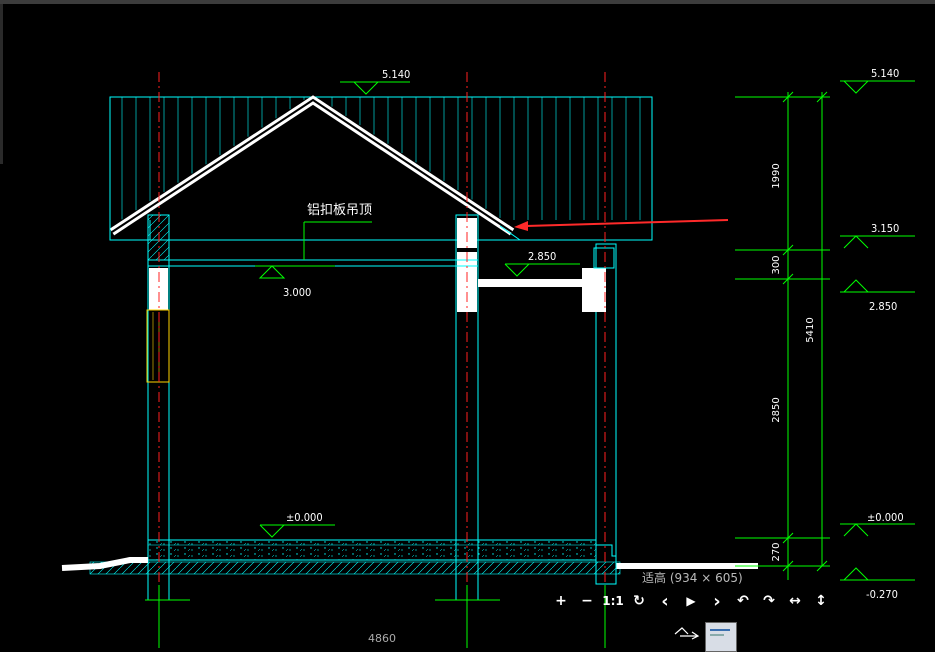  What do you see at coordinates (810, 329) in the screenshot?
I see `dim-5410-label: 5410` at bounding box center [810, 329].